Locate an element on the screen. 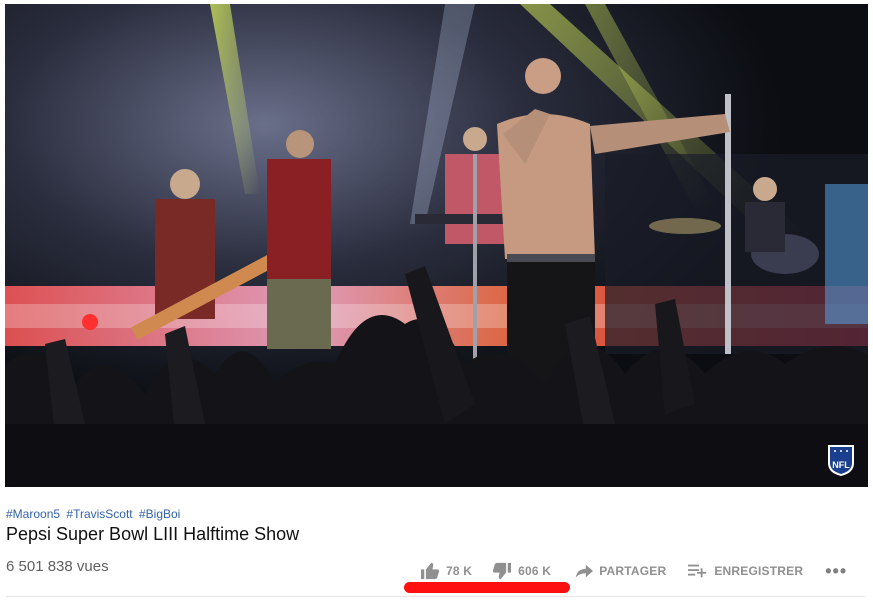 This screenshot has height=600, width=873. hashtag-bigboi: #BigBoi is located at coordinates (159, 514).